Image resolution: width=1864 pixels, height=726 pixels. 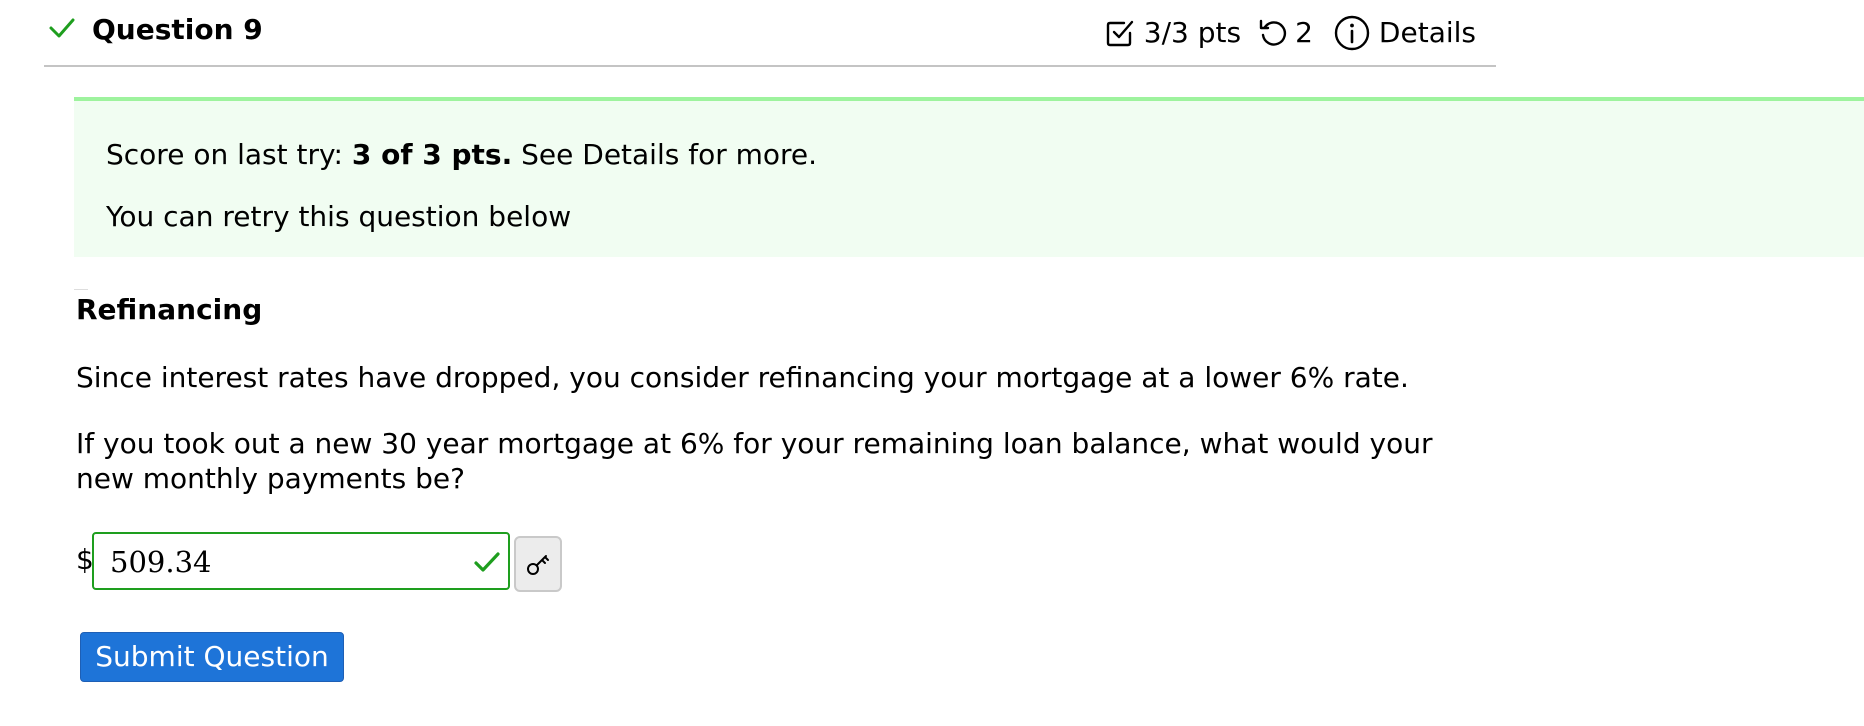 What do you see at coordinates (1427, 32) in the screenshot?
I see `details-label: Details` at bounding box center [1427, 32].